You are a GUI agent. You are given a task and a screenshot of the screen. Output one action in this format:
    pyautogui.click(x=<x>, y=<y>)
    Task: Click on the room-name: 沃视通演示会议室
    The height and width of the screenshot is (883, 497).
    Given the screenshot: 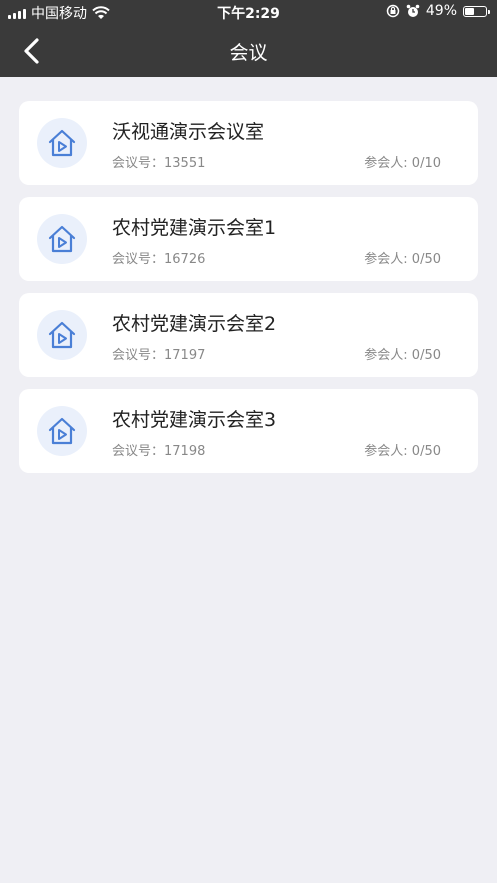 What is the action you would take?
    pyautogui.click(x=188, y=132)
    